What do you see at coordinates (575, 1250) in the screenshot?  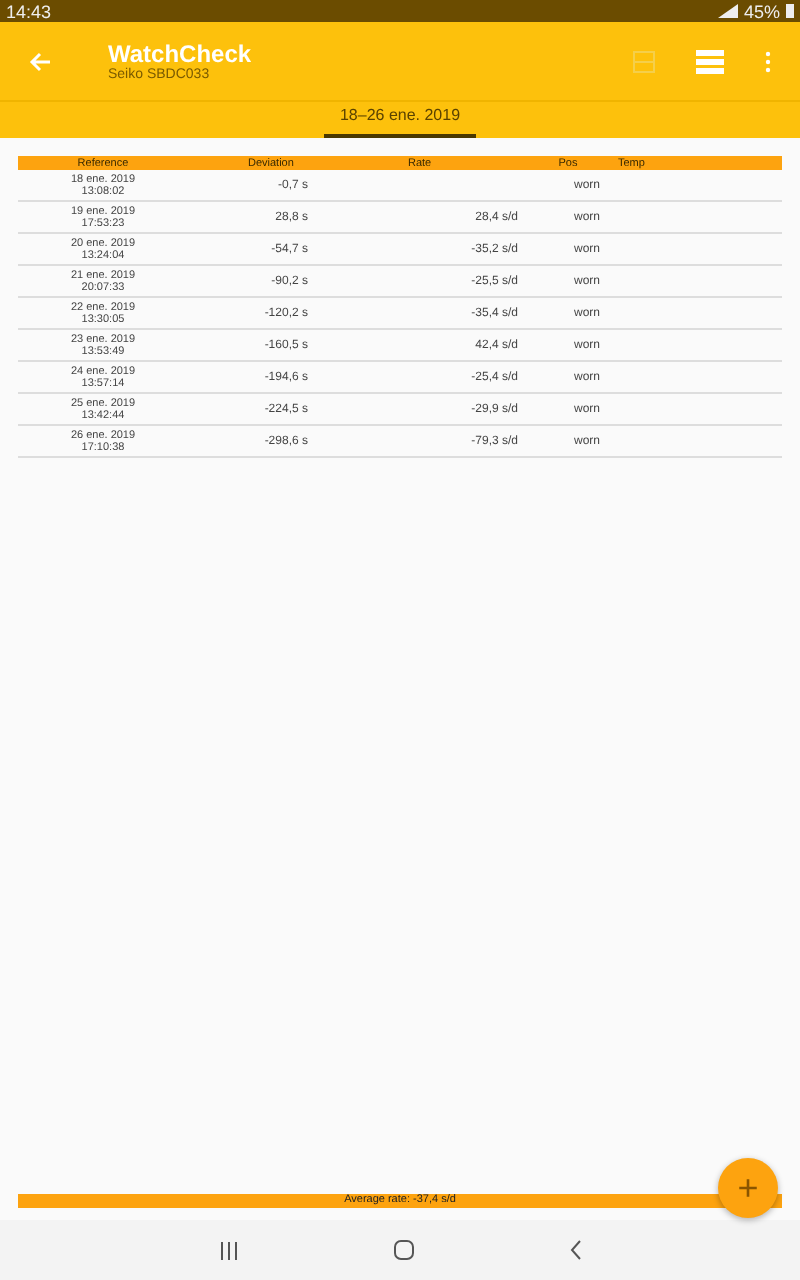 I see `back-icon` at bounding box center [575, 1250].